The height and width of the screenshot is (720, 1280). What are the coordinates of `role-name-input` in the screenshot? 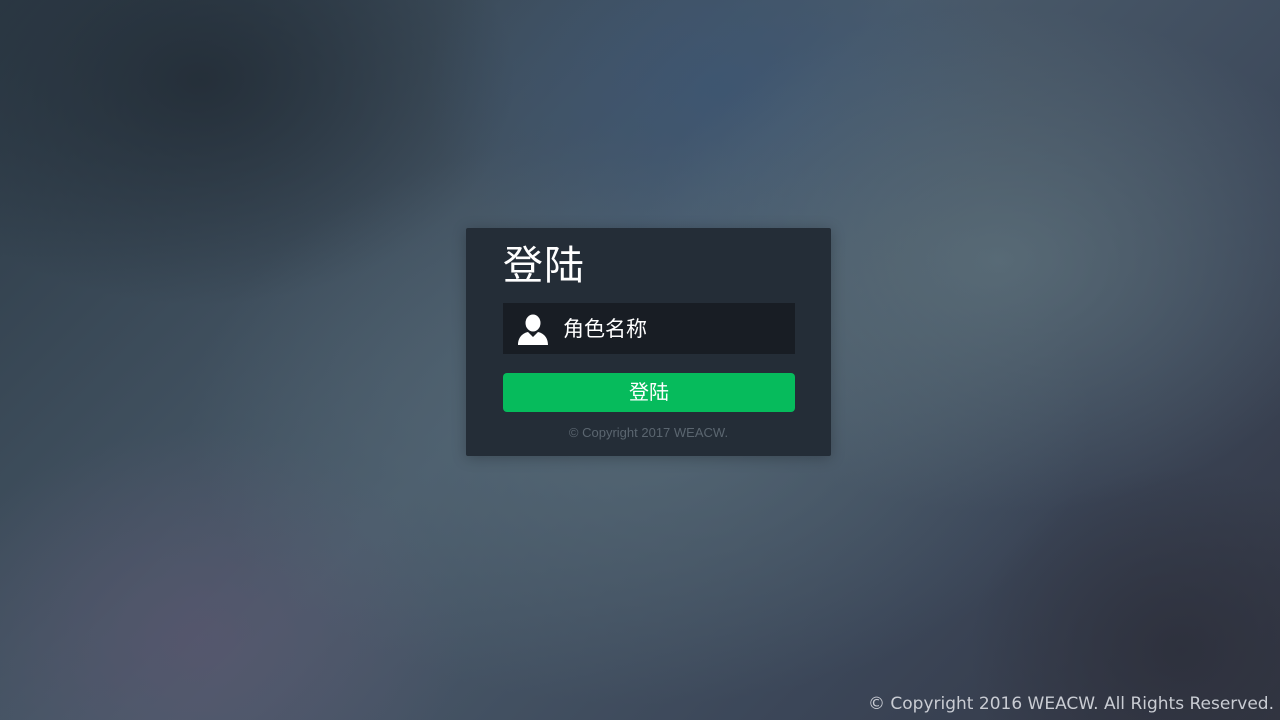 It's located at (677, 328).